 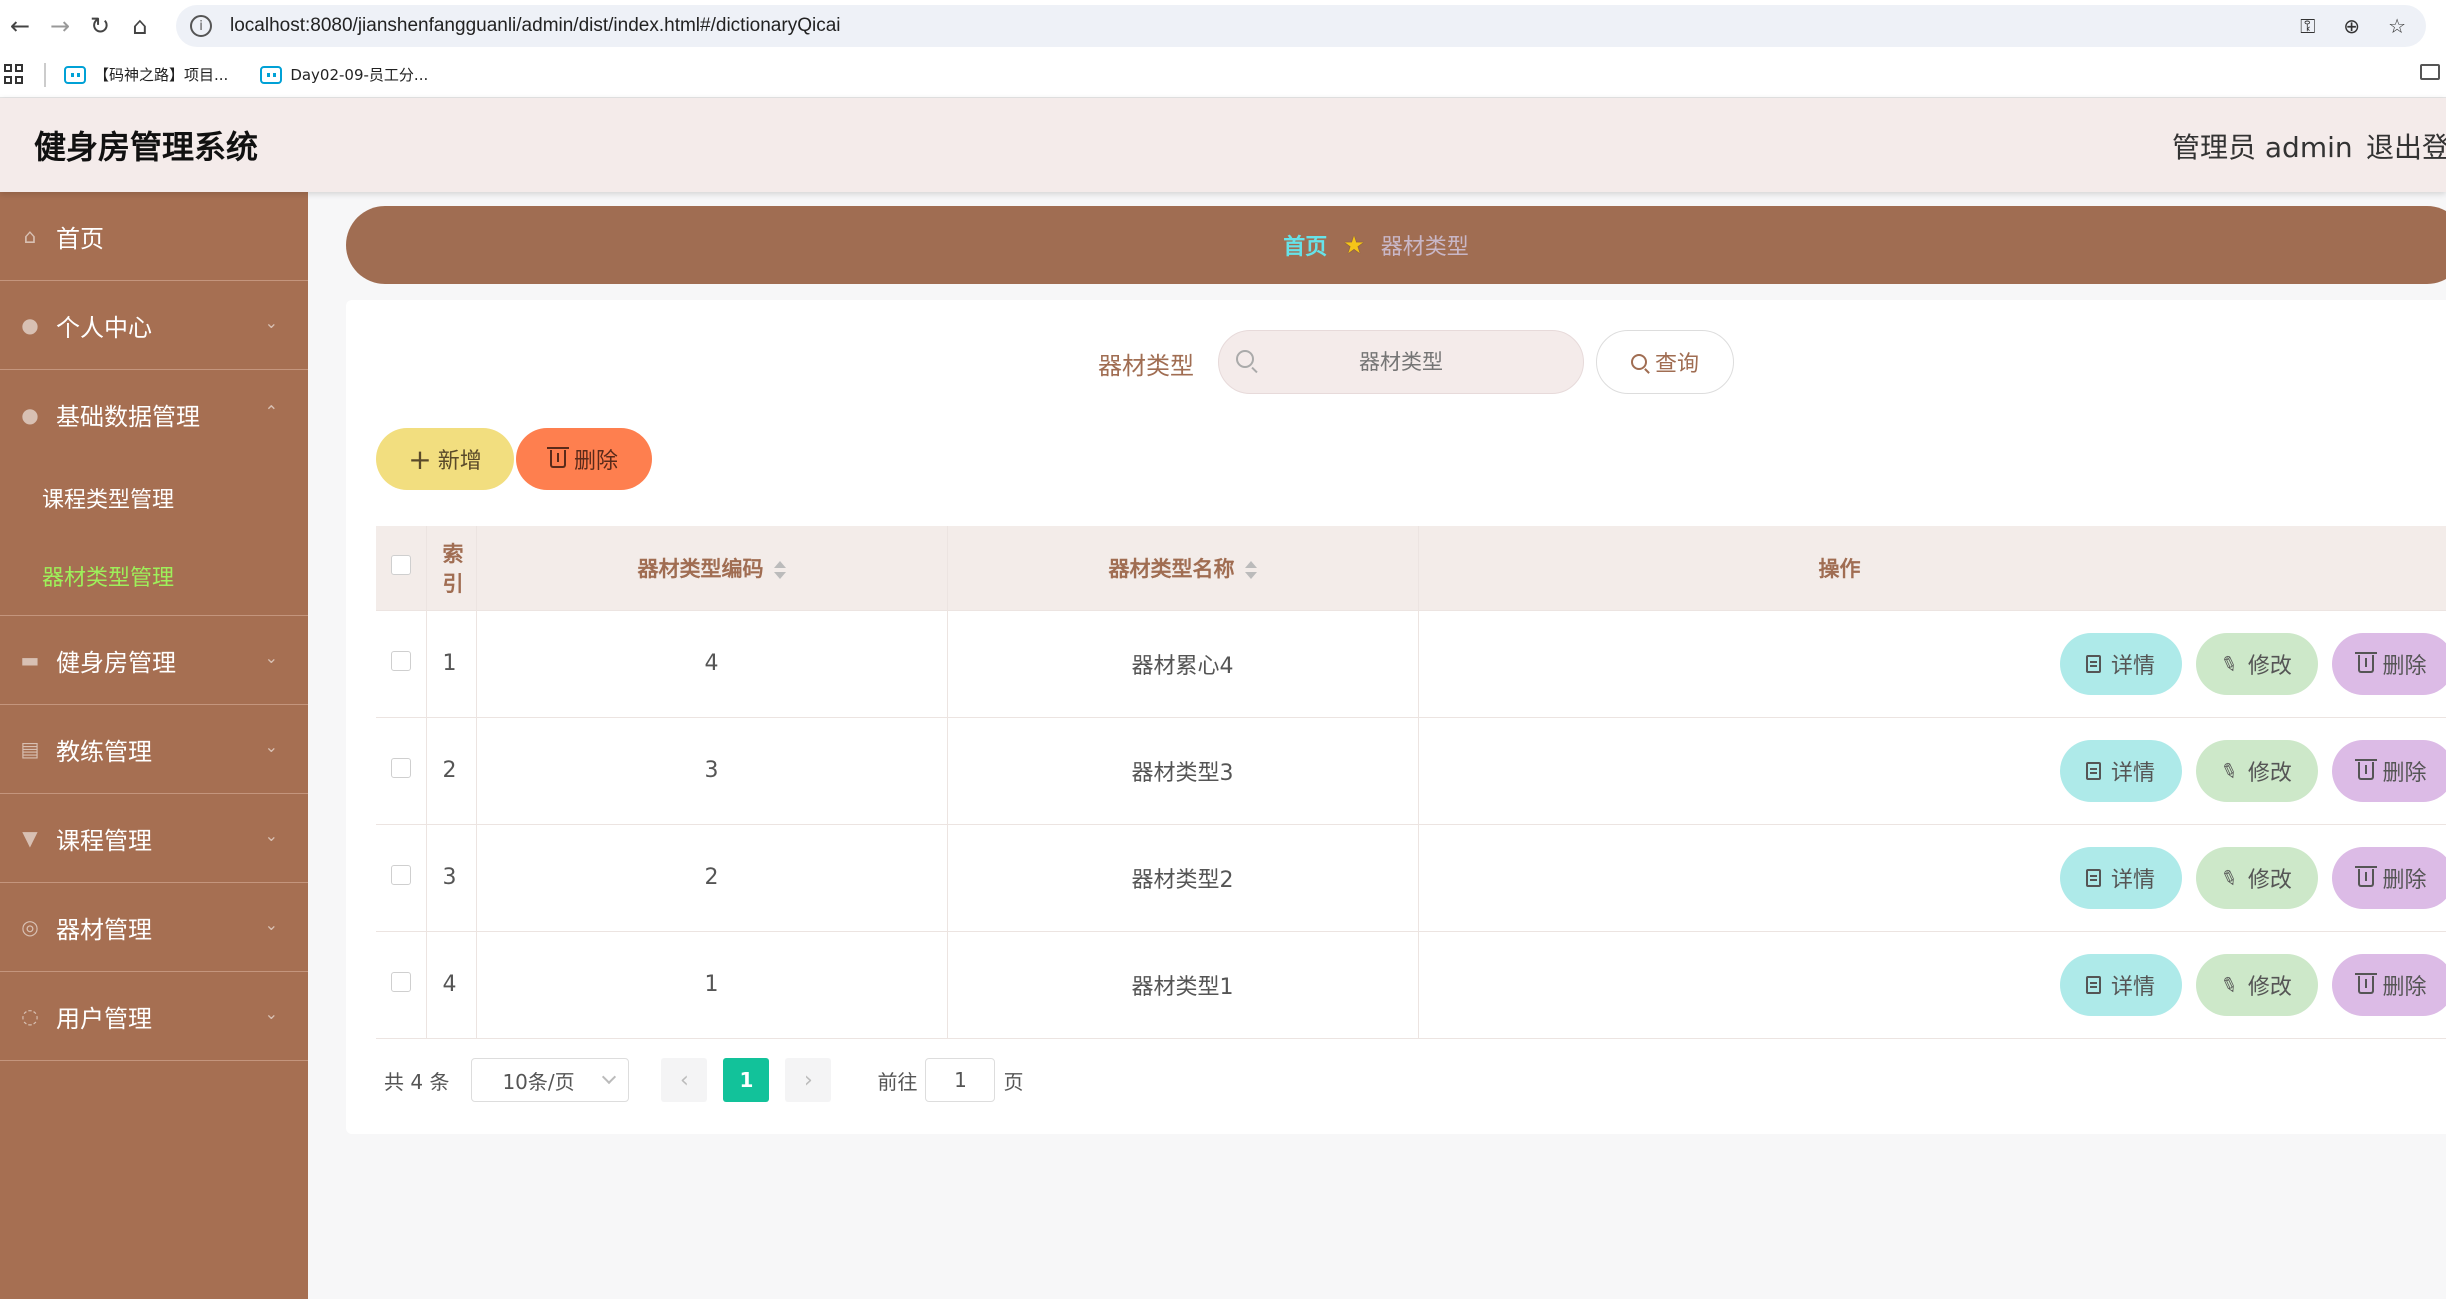 I want to click on add-button: + 新增, so click(x=445, y=459).